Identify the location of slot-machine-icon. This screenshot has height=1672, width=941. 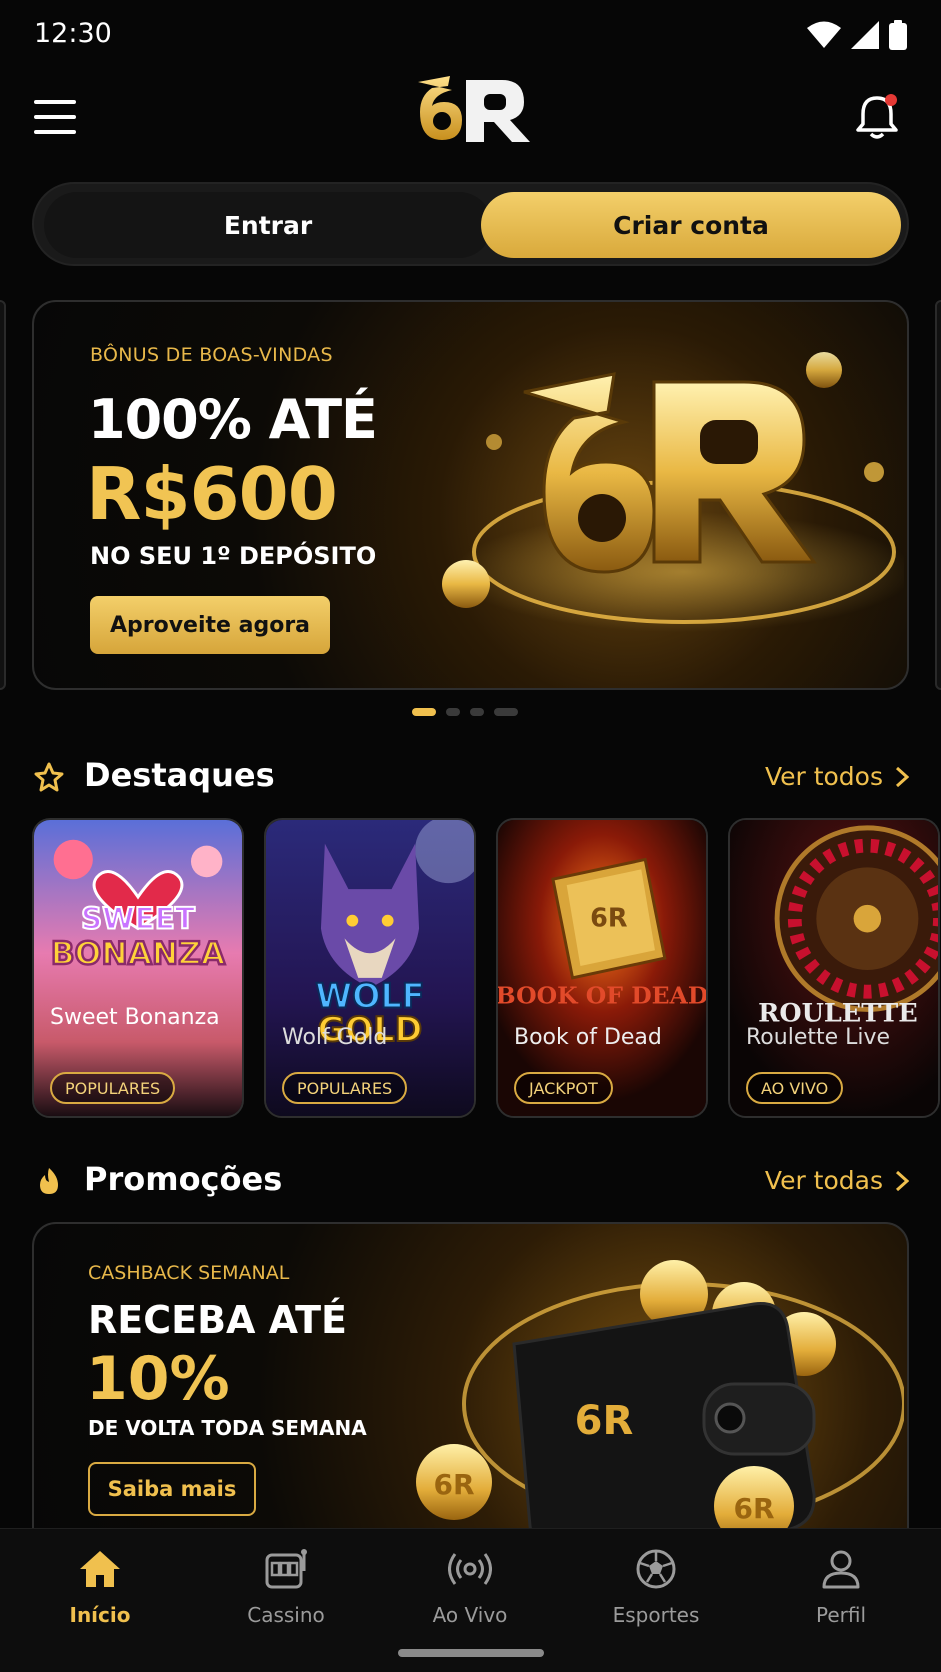
(286, 1569).